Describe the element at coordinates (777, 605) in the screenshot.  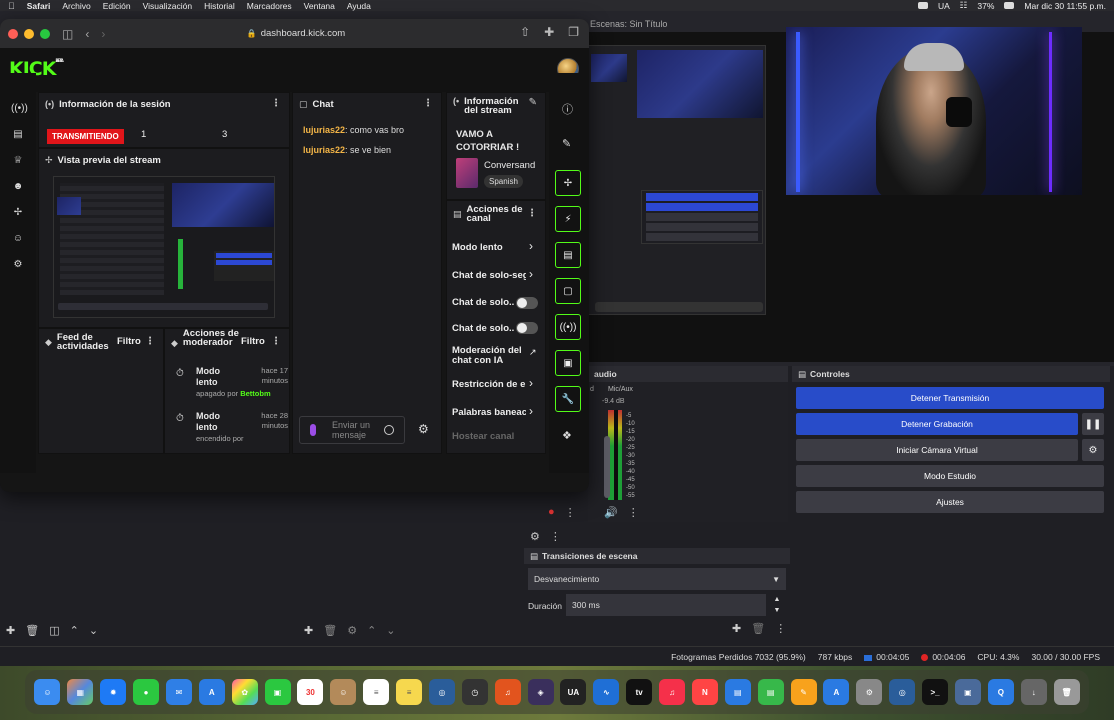
I see `duration-spinner: ▲ ▼` at that location.